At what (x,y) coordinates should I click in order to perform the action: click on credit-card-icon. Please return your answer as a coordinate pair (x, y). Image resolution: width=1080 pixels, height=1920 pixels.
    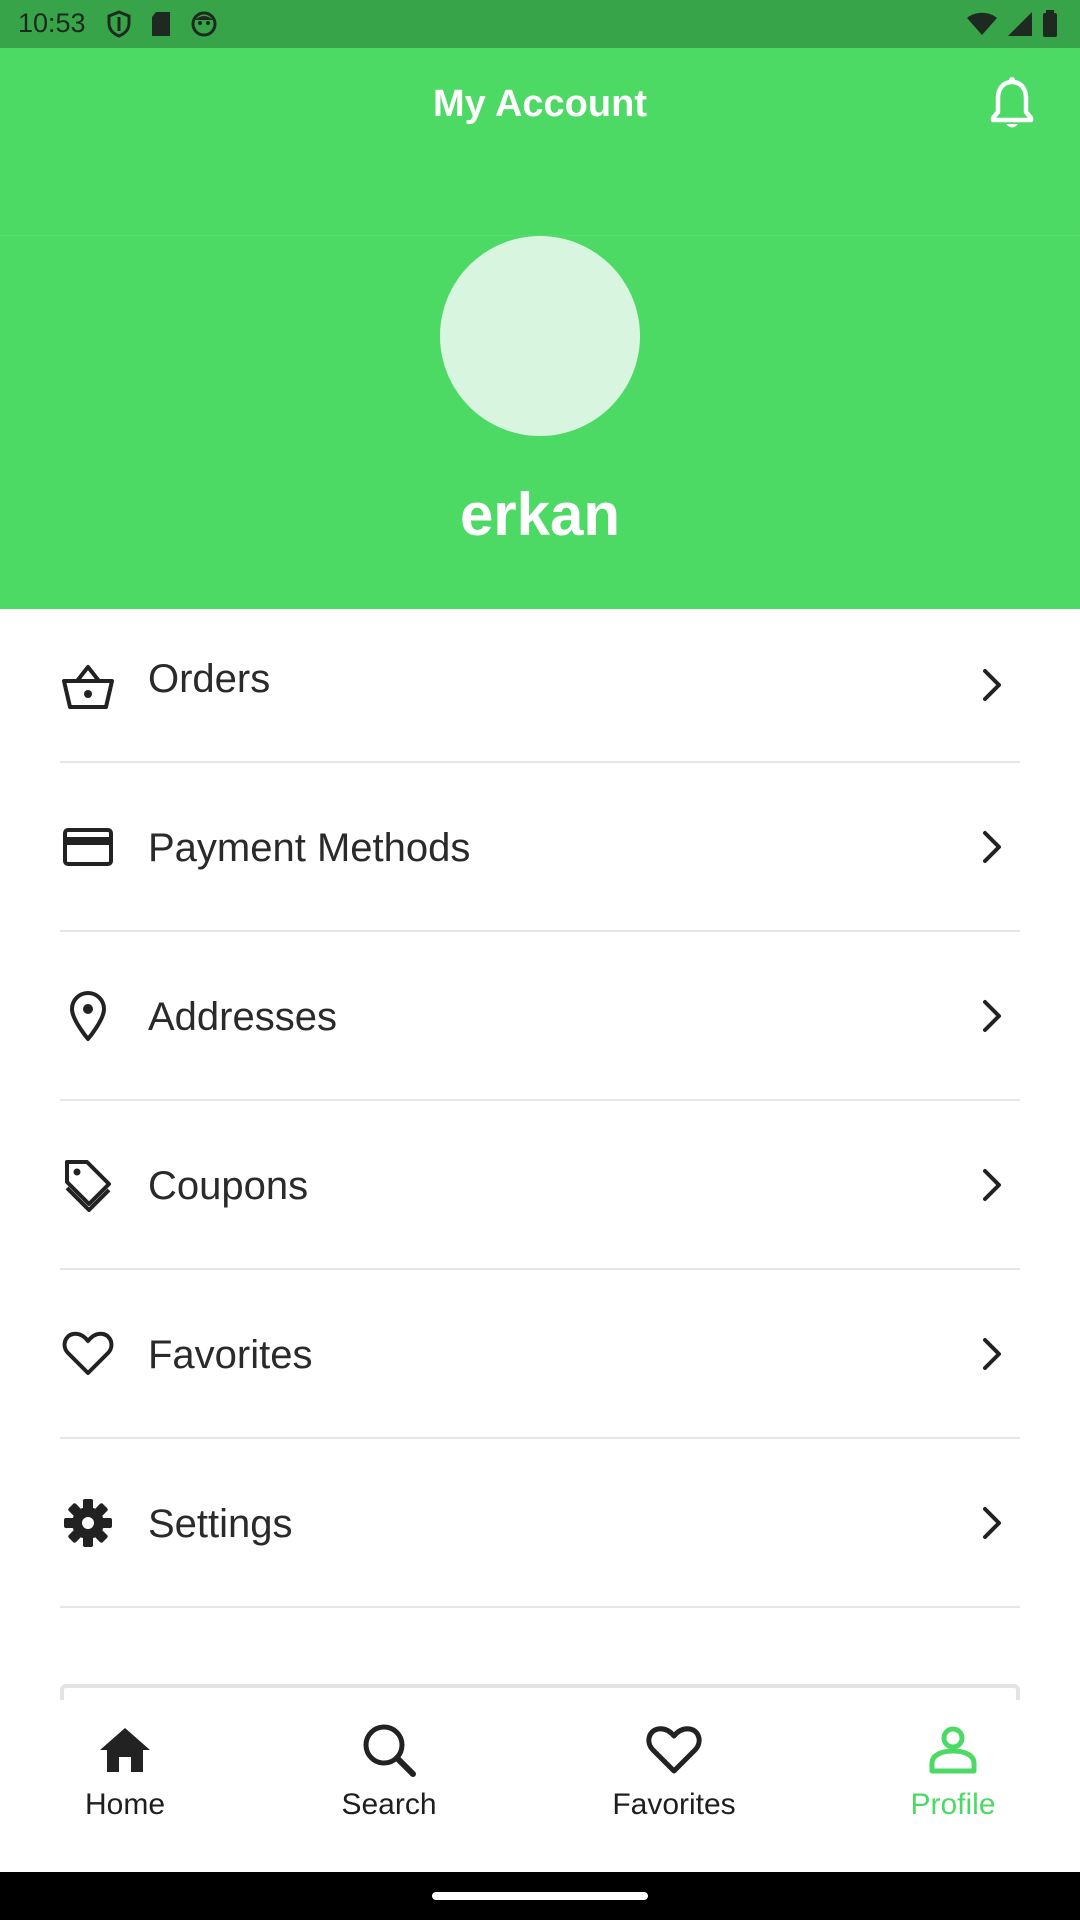
    Looking at the image, I should click on (88, 847).